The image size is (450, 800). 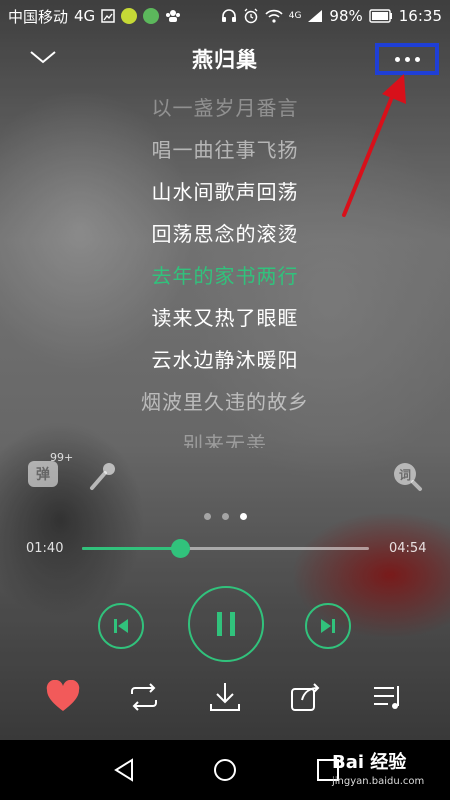 I want to click on lyric-search-label: 词, so click(x=405, y=475).